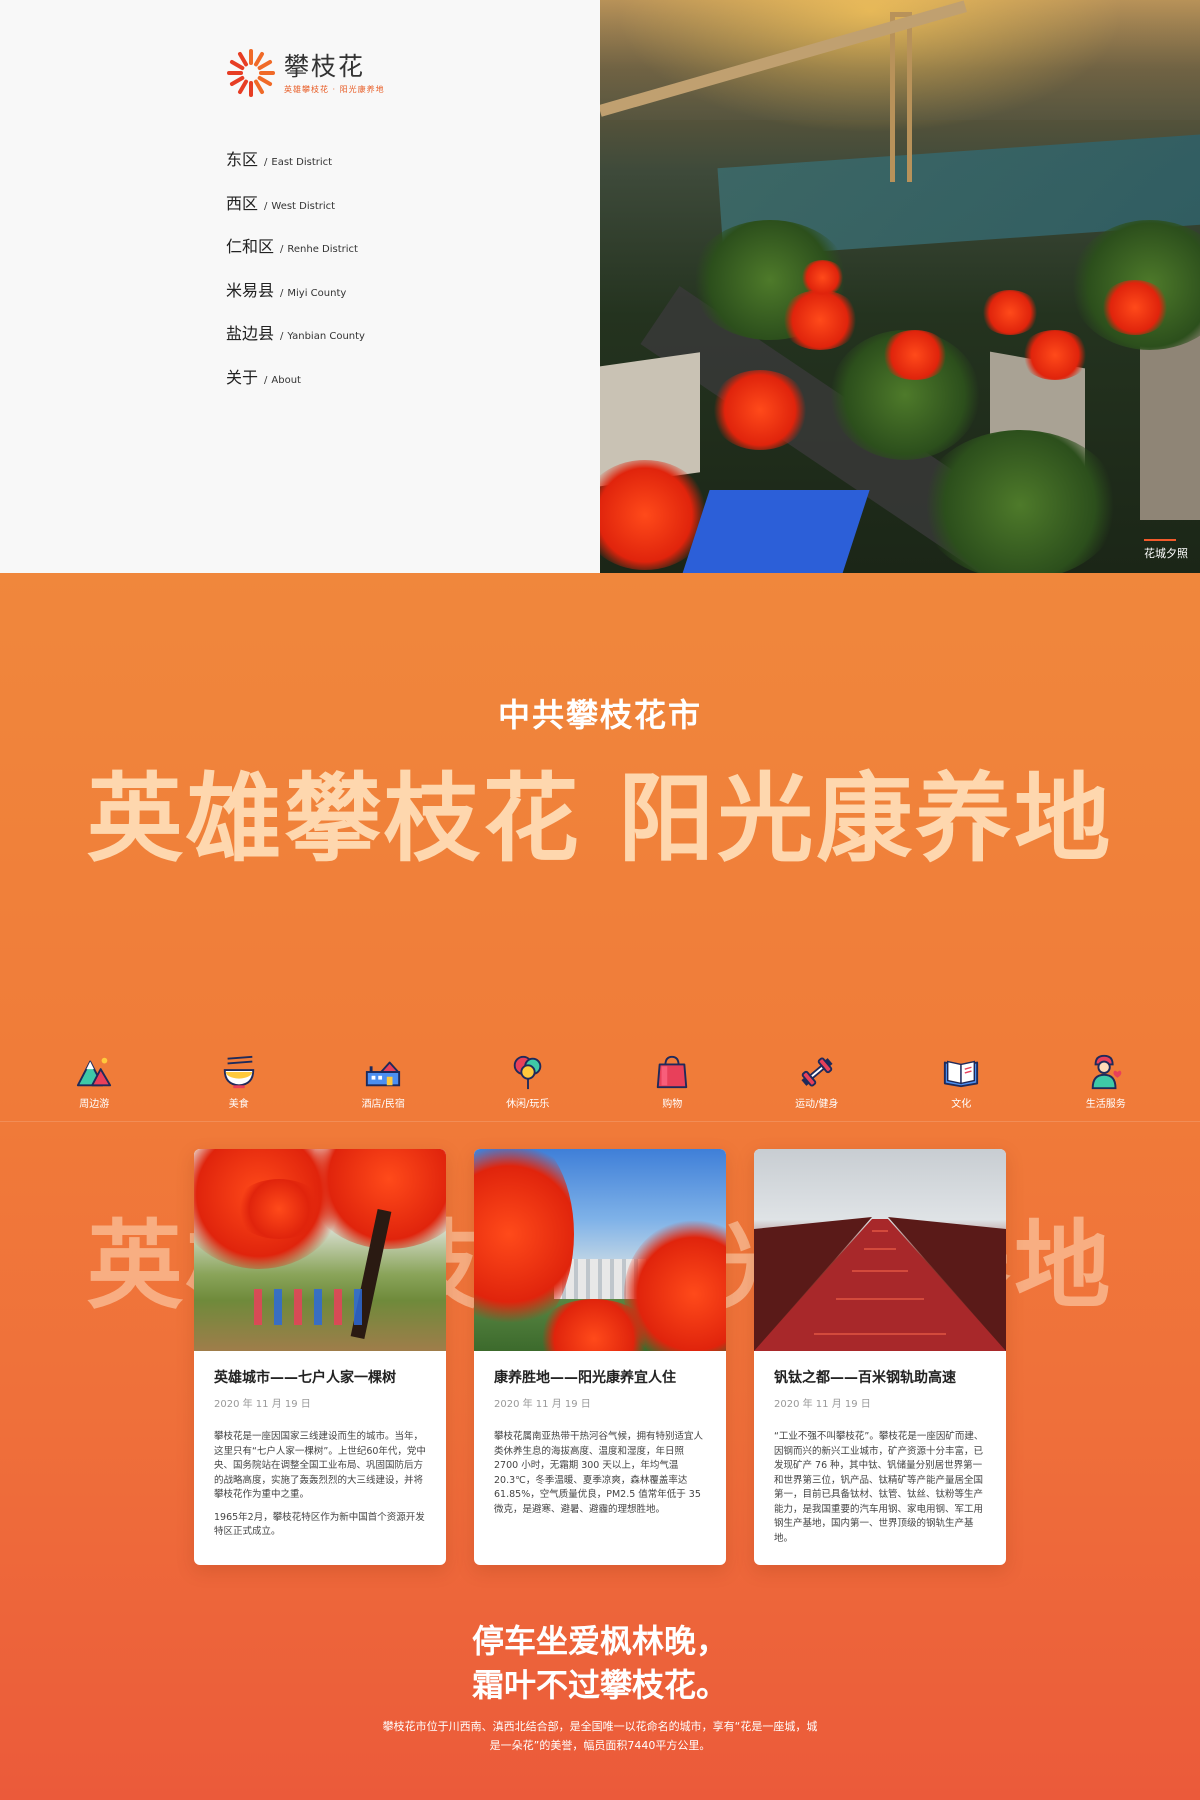 This screenshot has width=1200, height=1800. Describe the element at coordinates (961, 1104) in the screenshot. I see `category-label: 文化` at that location.